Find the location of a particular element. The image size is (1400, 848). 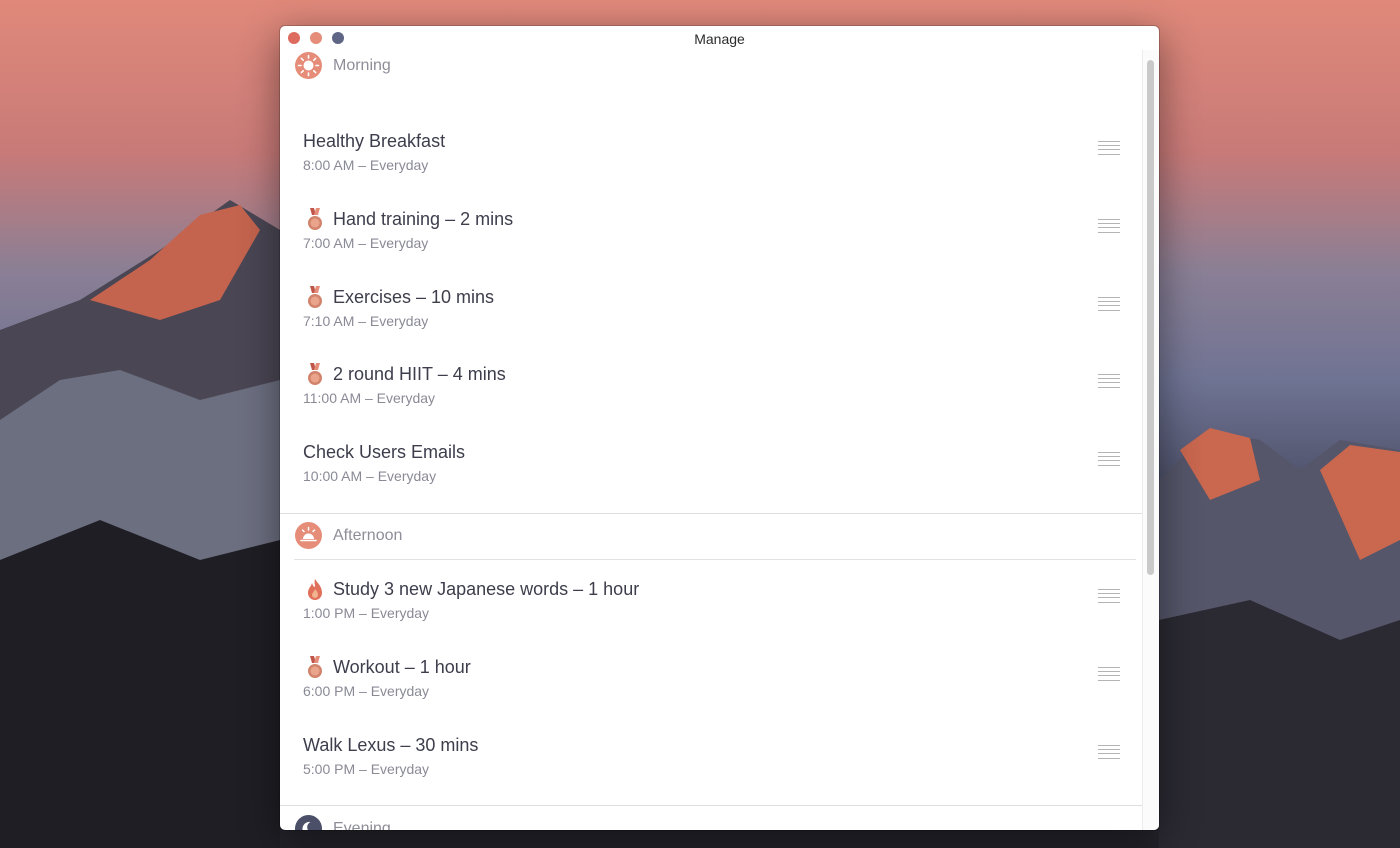

title-bar: Manage is located at coordinates (719, 38).